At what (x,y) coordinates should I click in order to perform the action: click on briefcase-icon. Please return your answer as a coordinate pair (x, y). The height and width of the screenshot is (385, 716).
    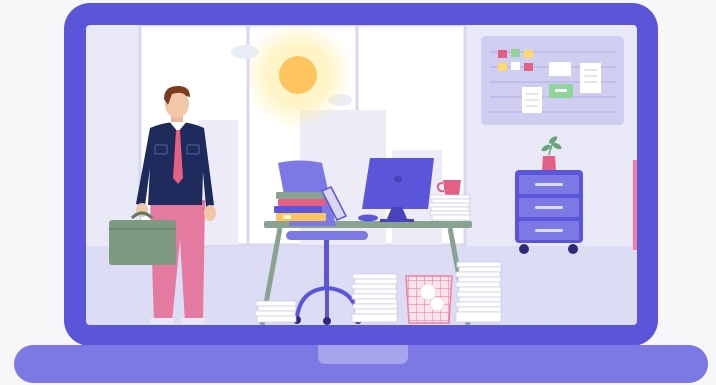
    Looking at the image, I should click on (142, 238).